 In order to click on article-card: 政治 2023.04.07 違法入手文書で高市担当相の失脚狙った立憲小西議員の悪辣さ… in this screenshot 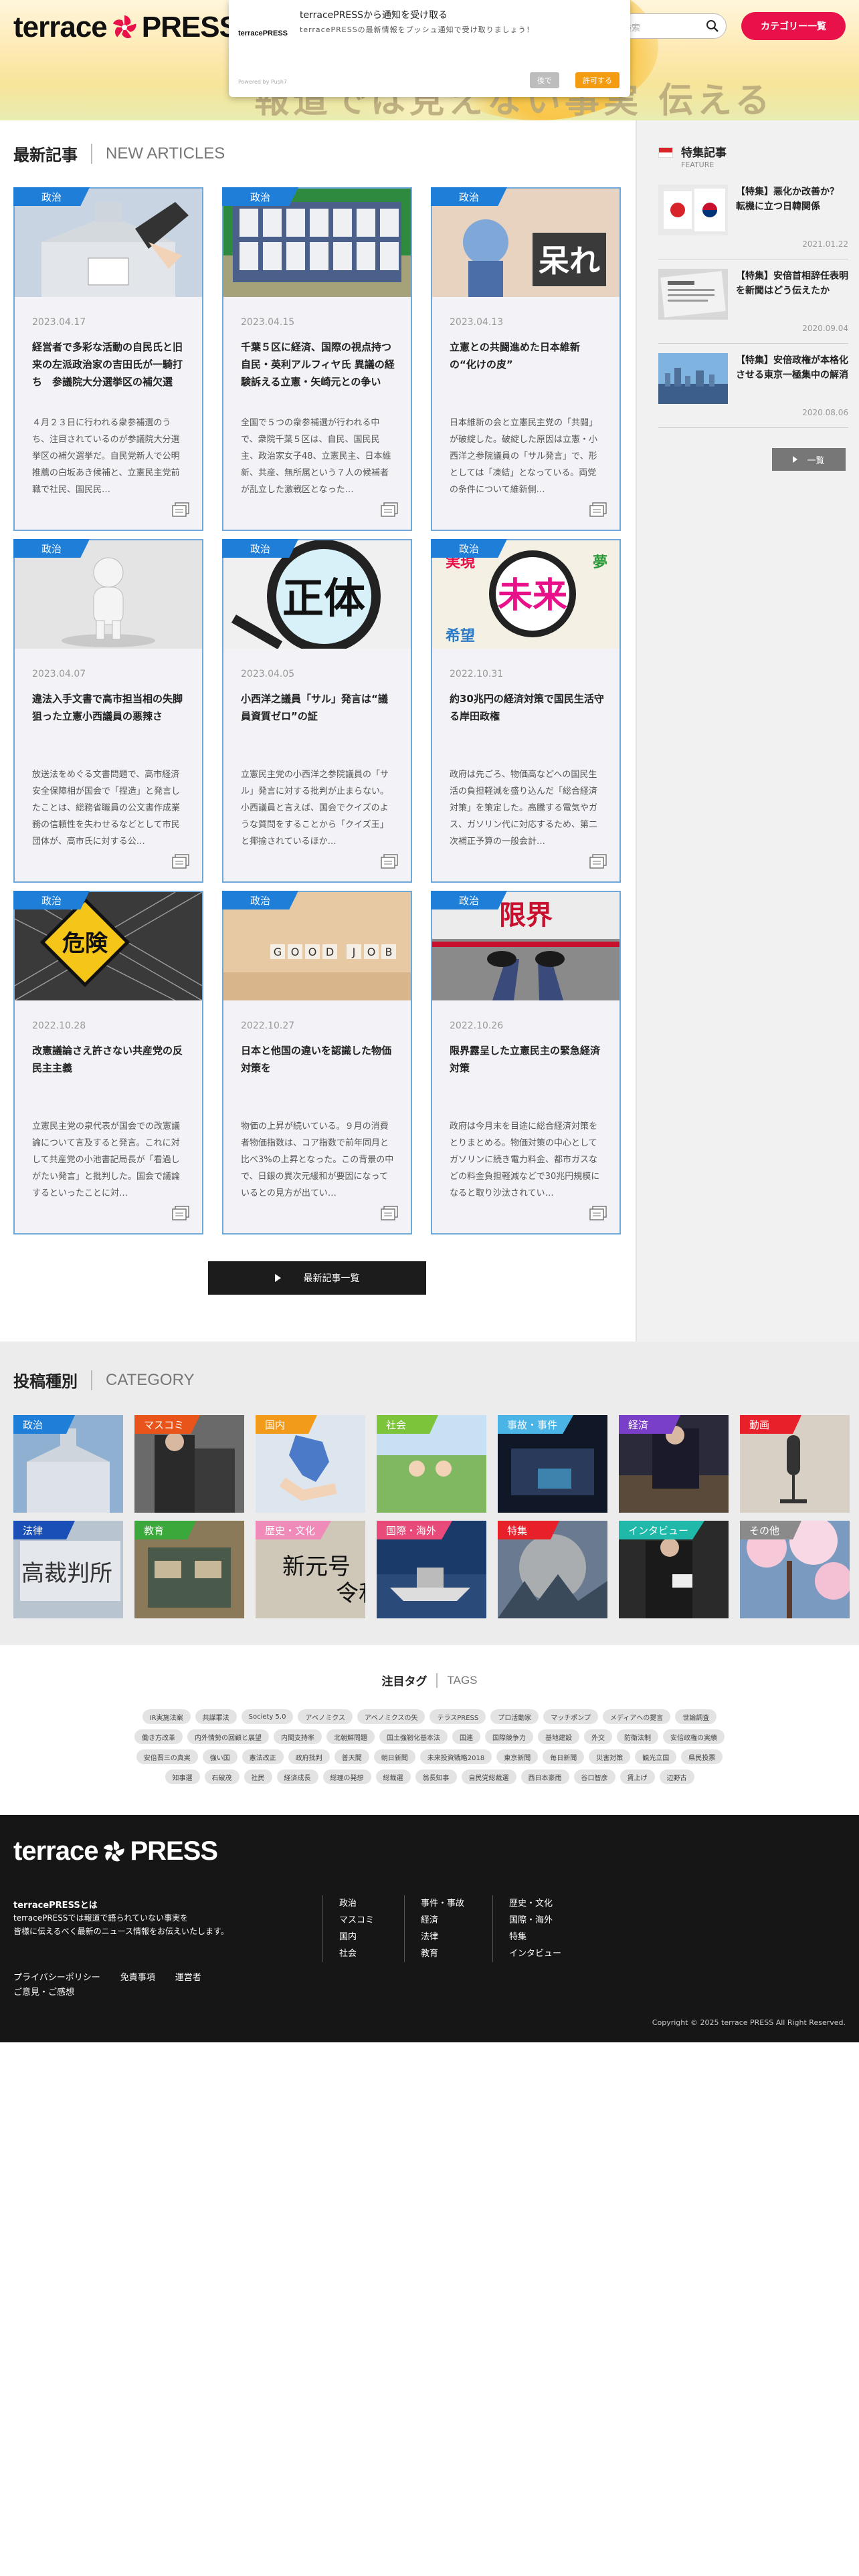, I will do `click(108, 711)`.